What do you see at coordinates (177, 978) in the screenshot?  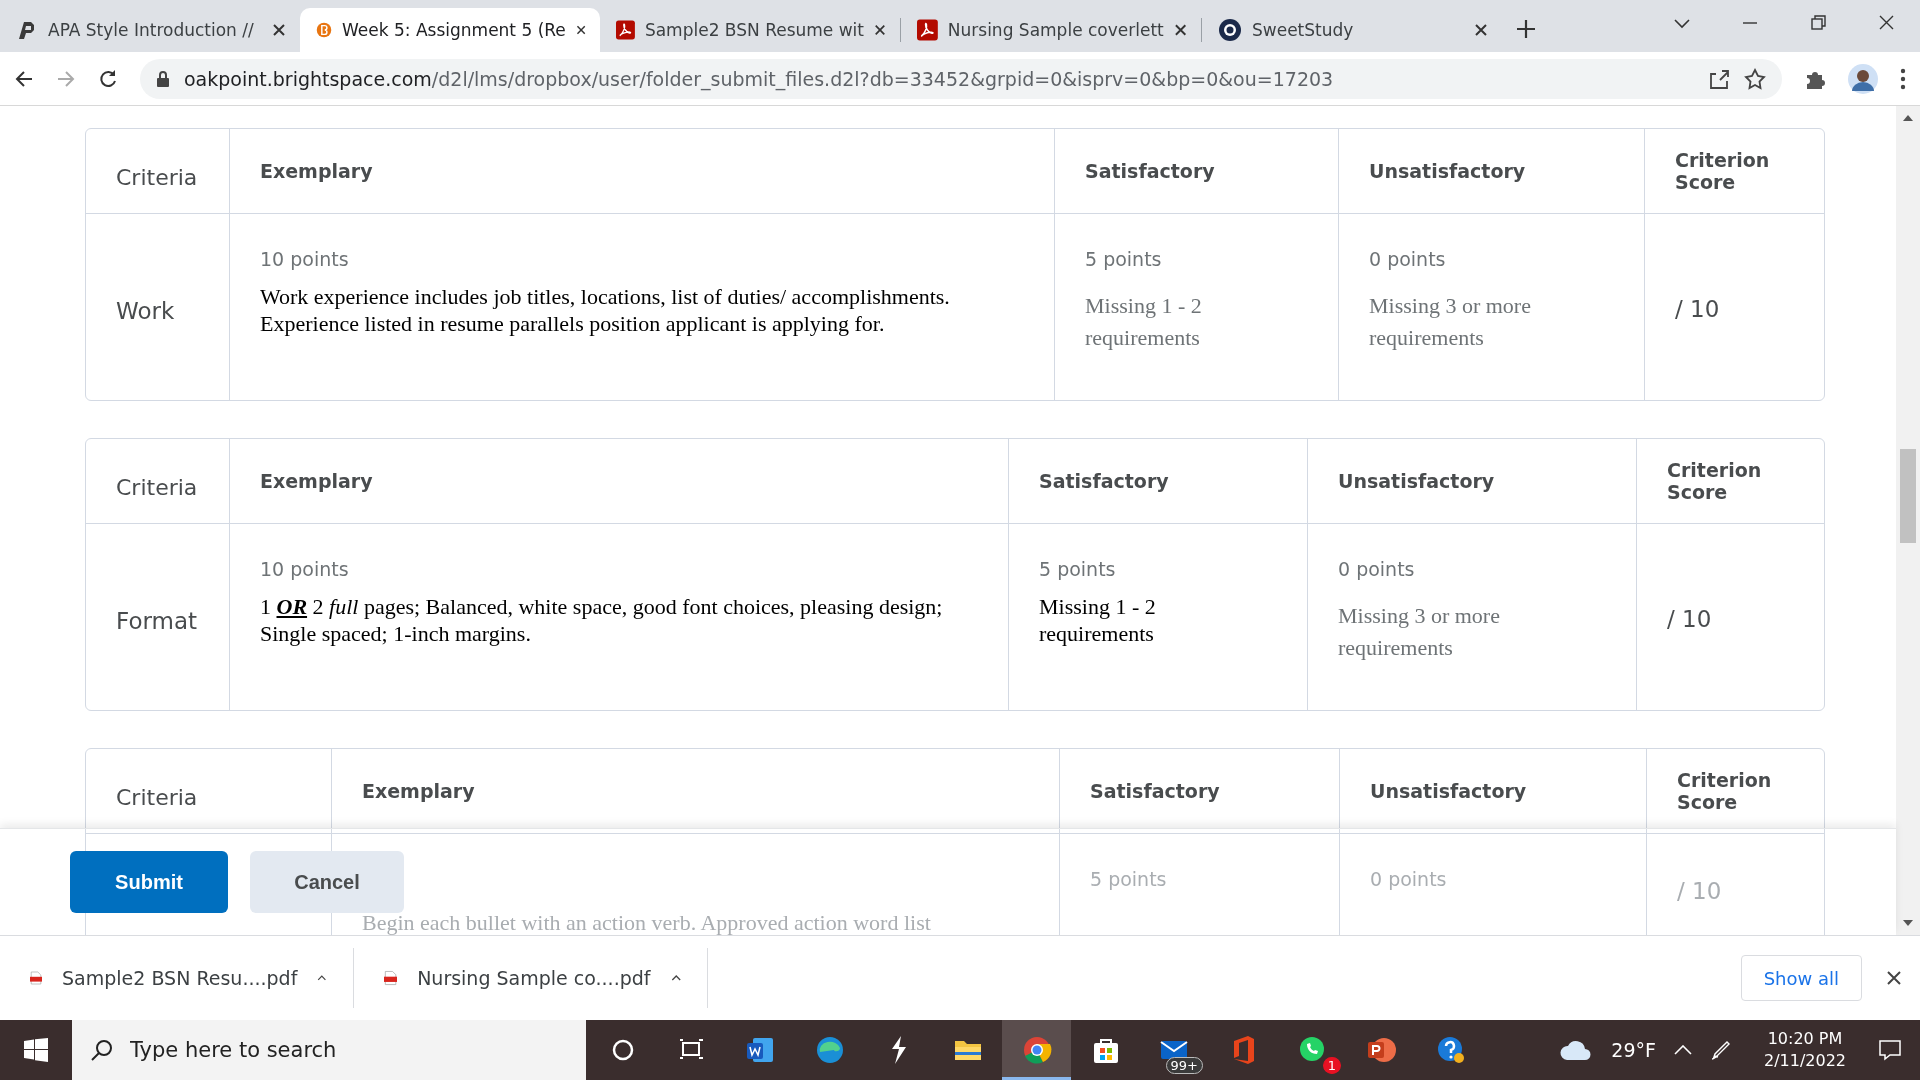 I see `download-item: Sample2 BSN Resu....pdf` at bounding box center [177, 978].